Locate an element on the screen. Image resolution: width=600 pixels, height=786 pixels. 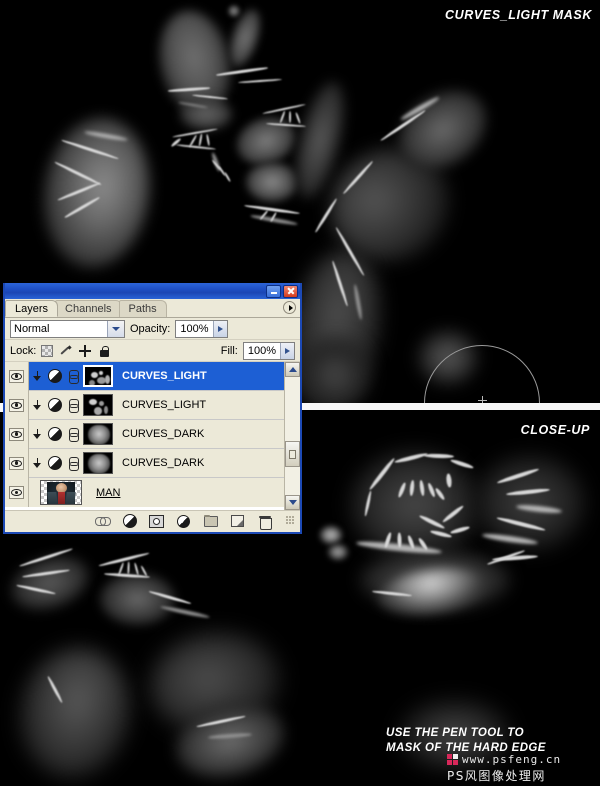
scrollbar-track is located at coordinates (292, 436).